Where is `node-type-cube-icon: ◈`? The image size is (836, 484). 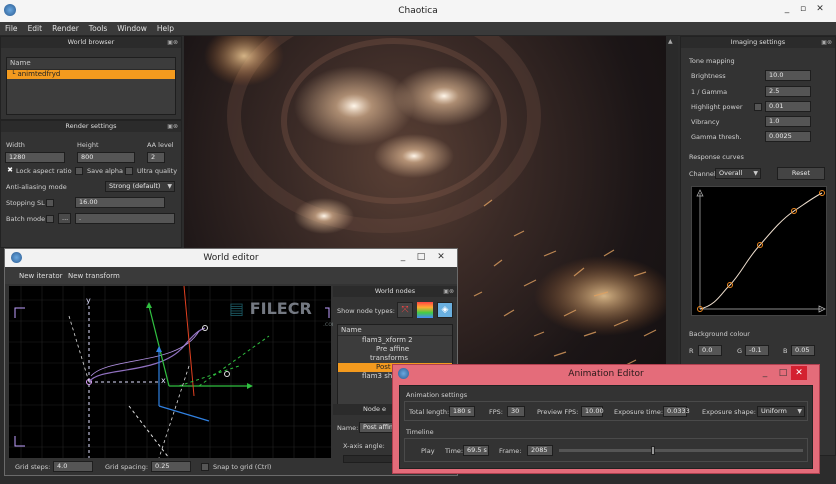
node-type-cube-icon: ◈ is located at coordinates (445, 310).